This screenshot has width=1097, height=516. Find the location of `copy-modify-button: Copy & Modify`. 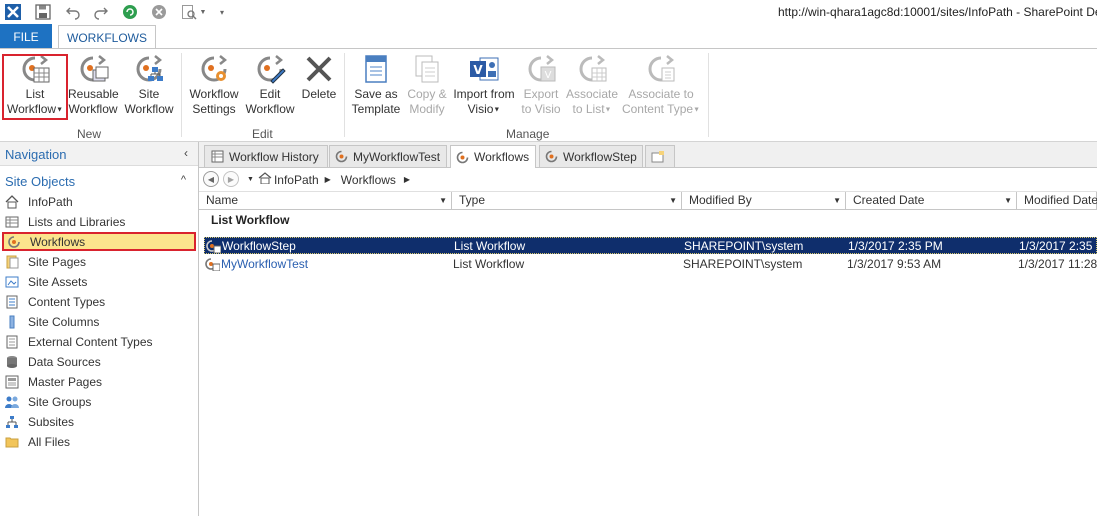

copy-modify-button: Copy & Modify is located at coordinates (427, 85).